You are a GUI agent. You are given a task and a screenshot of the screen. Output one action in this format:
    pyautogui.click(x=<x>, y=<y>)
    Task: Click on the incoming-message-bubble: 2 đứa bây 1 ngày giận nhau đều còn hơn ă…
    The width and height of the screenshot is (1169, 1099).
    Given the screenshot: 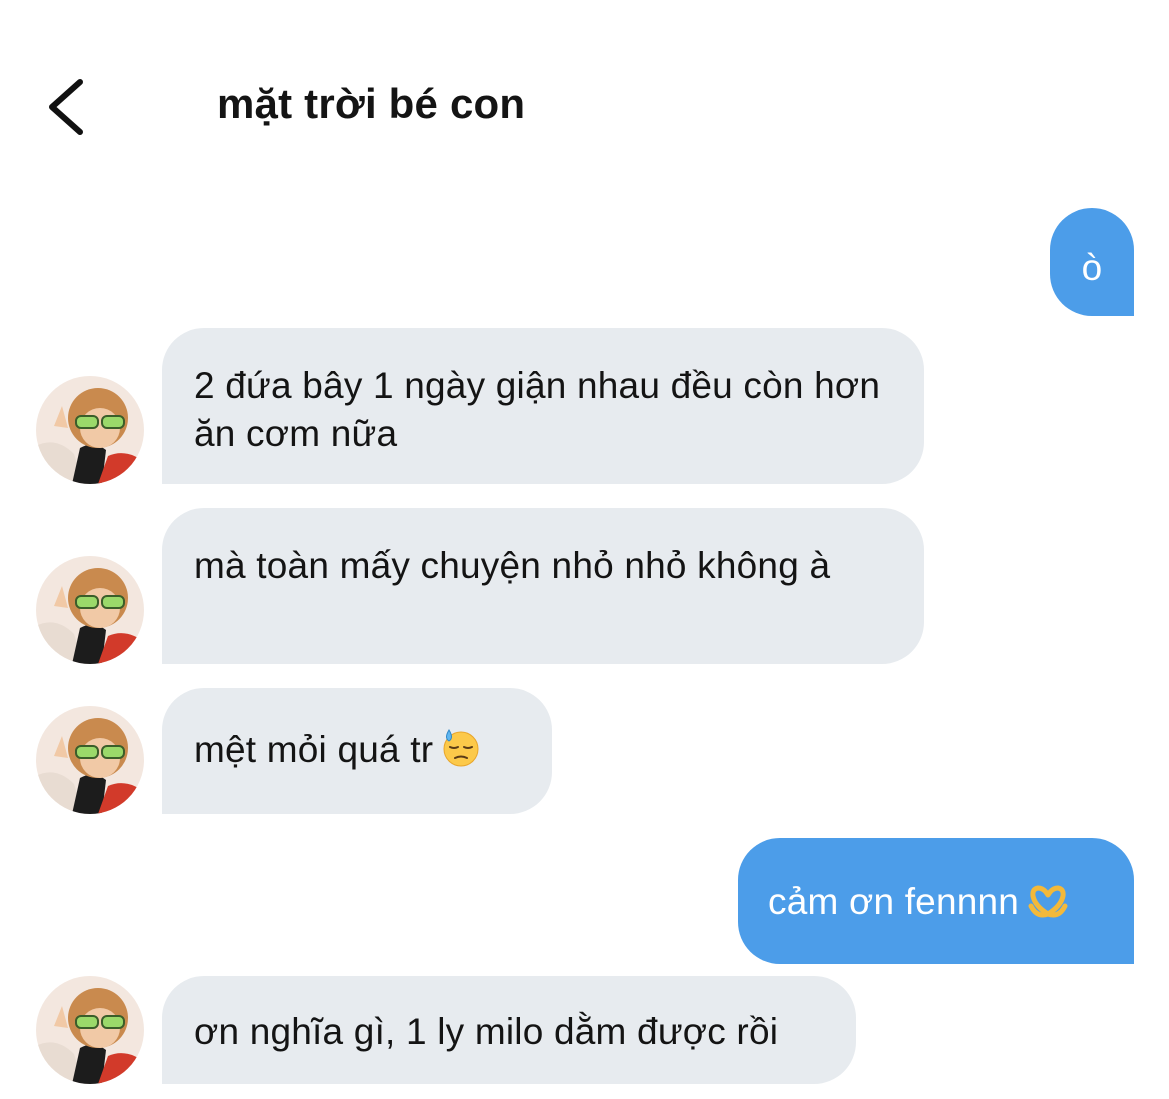 What is the action you would take?
    pyautogui.click(x=543, y=406)
    